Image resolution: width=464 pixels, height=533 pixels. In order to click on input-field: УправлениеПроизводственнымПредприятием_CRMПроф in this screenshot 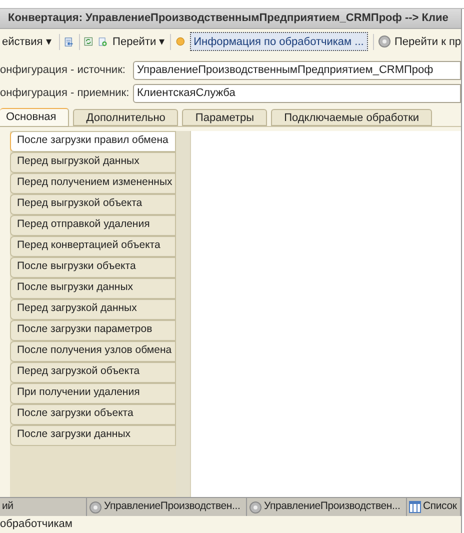, I will do `click(297, 70)`.